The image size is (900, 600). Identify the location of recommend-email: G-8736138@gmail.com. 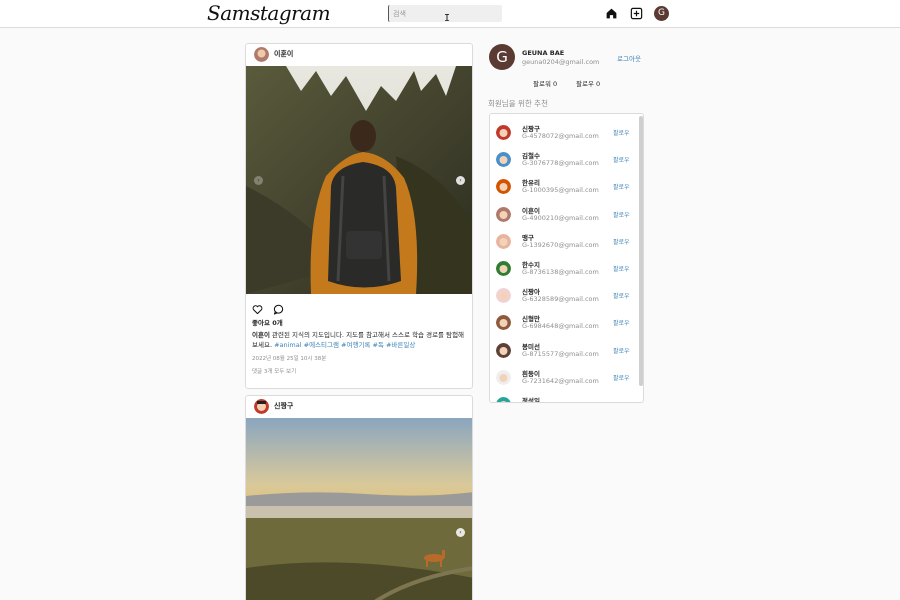
(560, 272).